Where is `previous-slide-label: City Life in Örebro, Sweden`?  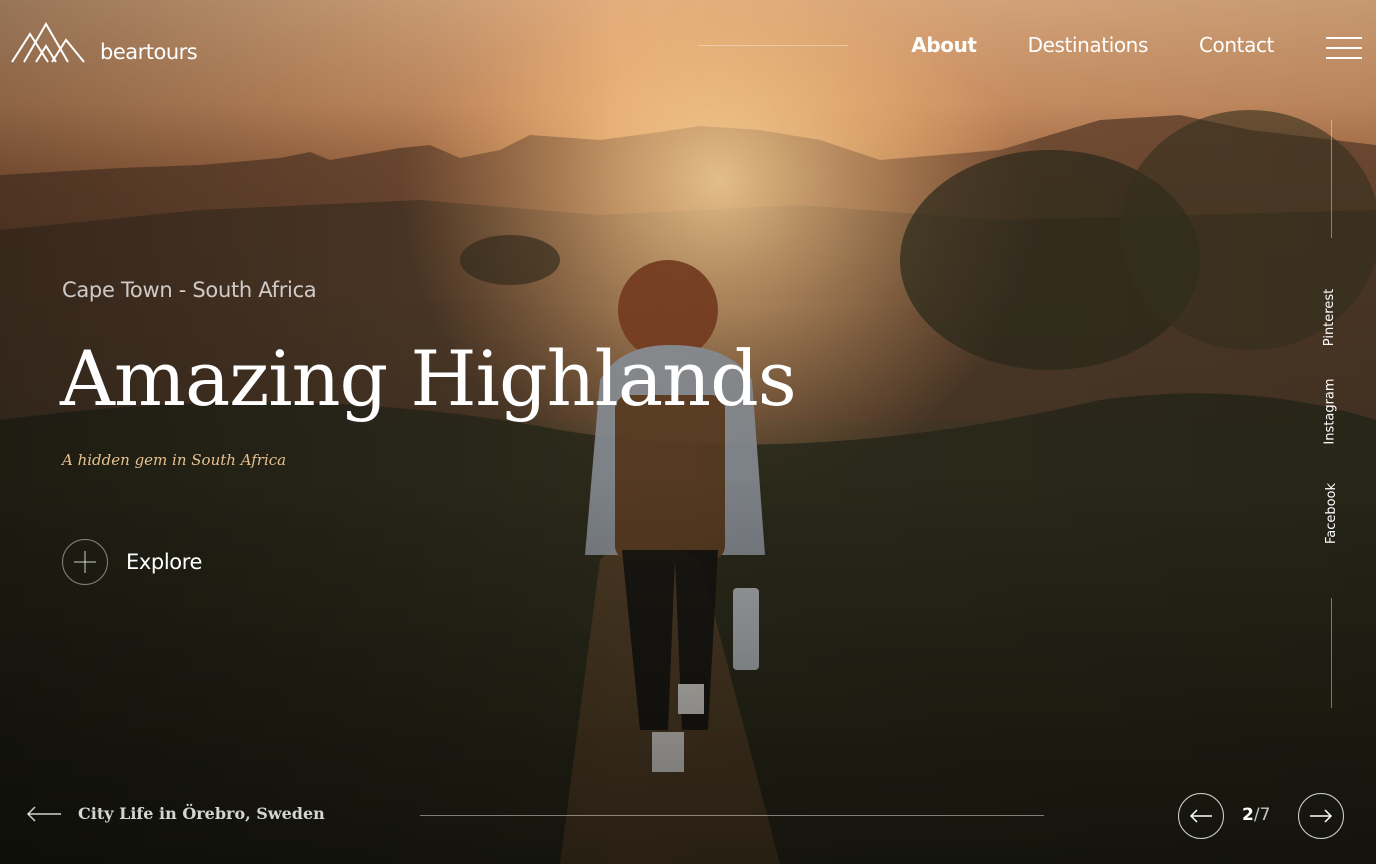 previous-slide-label: City Life in Örebro, Sweden is located at coordinates (201, 813).